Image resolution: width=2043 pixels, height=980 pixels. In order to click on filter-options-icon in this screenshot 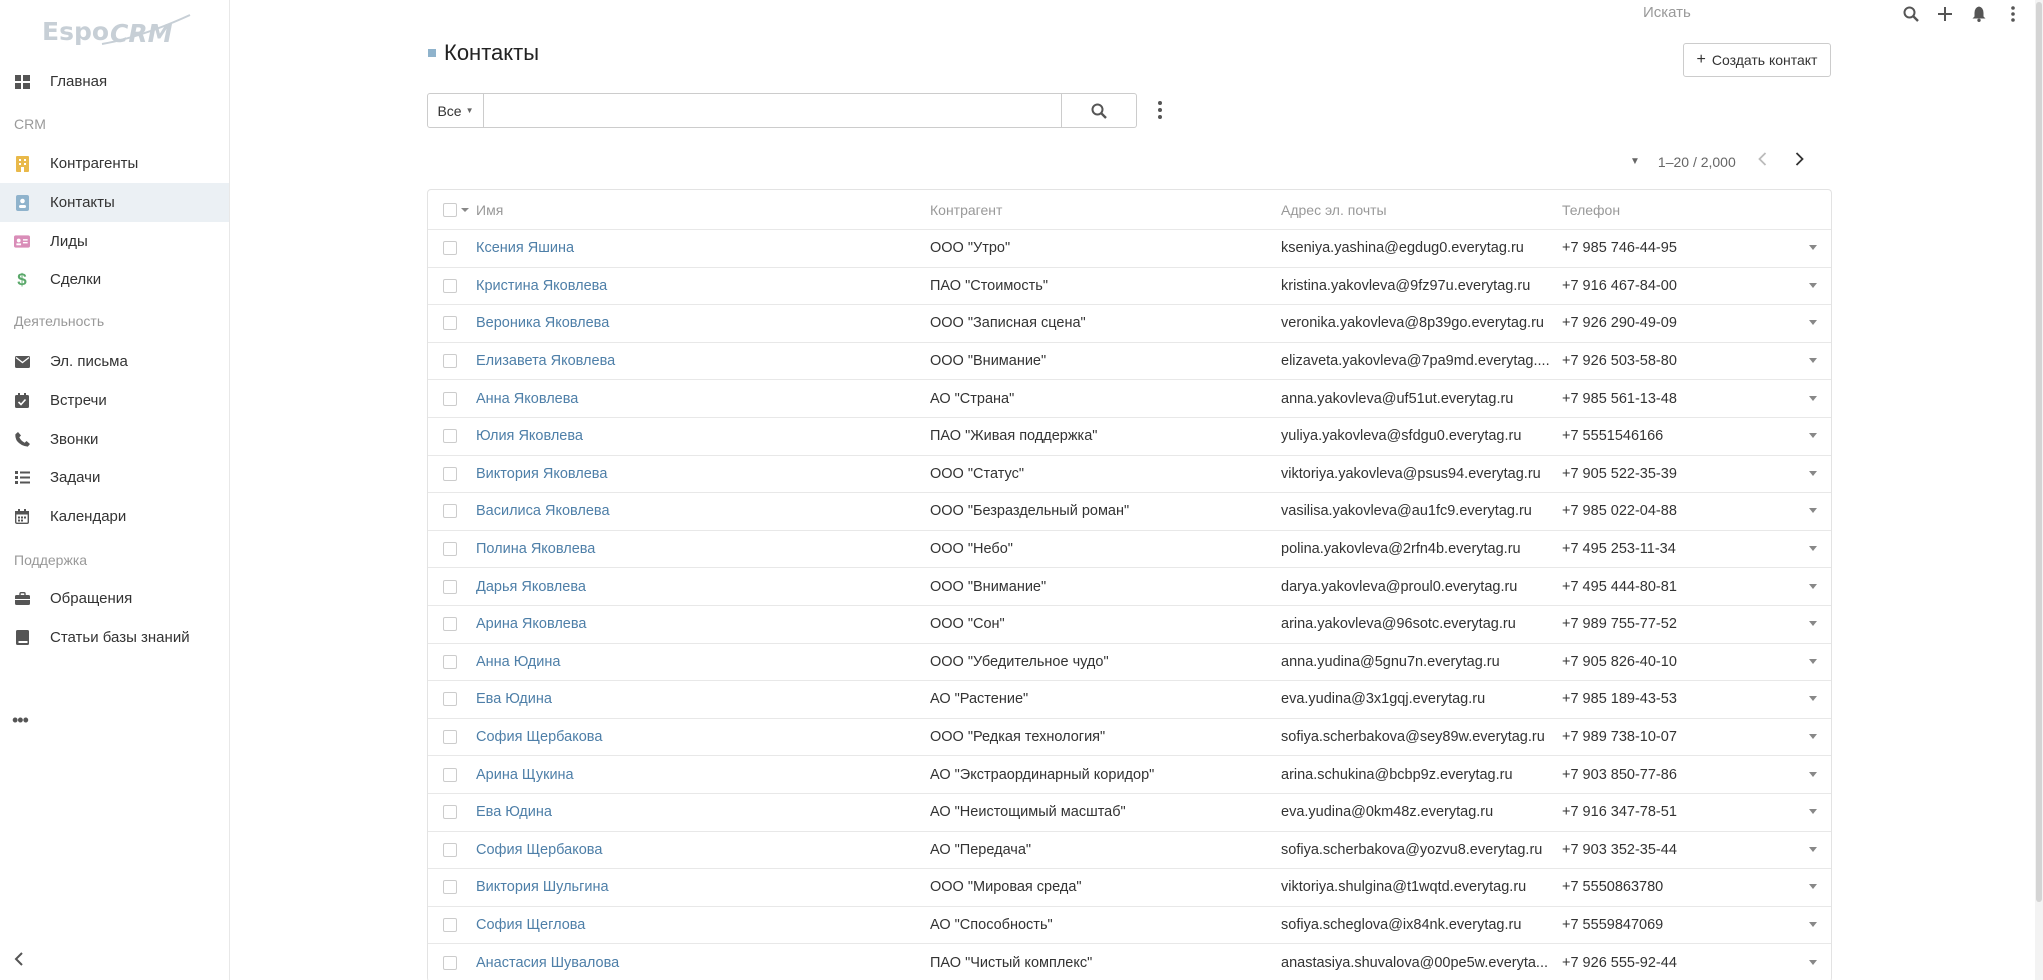, I will do `click(1160, 110)`.